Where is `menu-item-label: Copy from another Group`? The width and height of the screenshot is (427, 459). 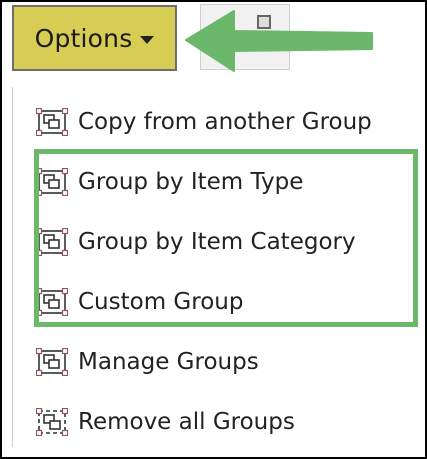
menu-item-label: Copy from another Group is located at coordinates (225, 122).